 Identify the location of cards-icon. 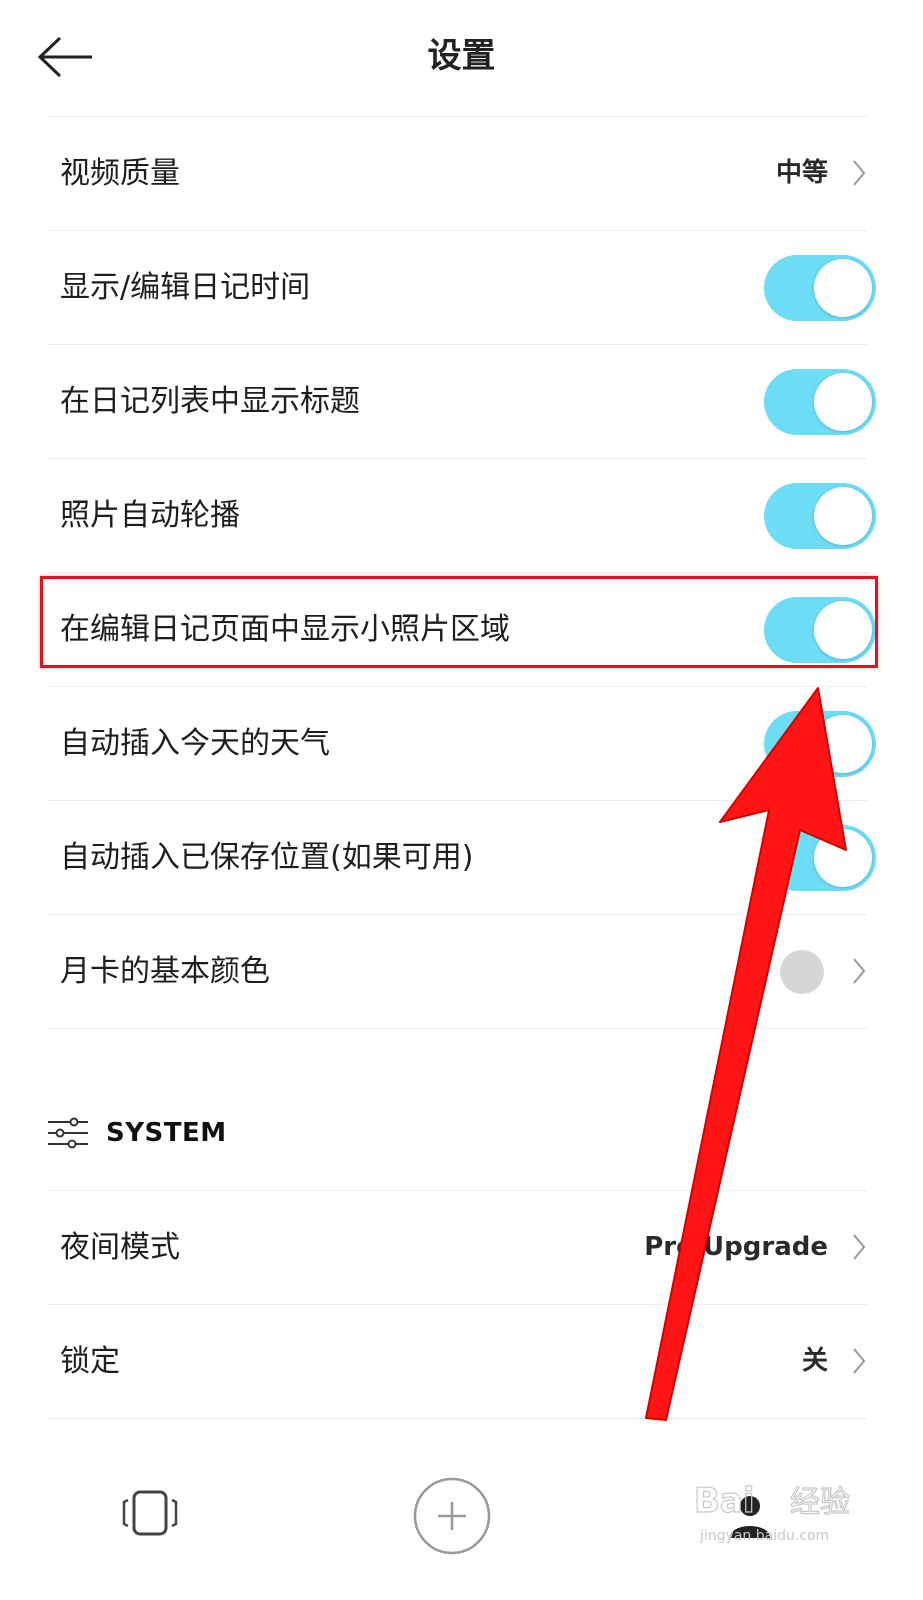
(150, 1513).